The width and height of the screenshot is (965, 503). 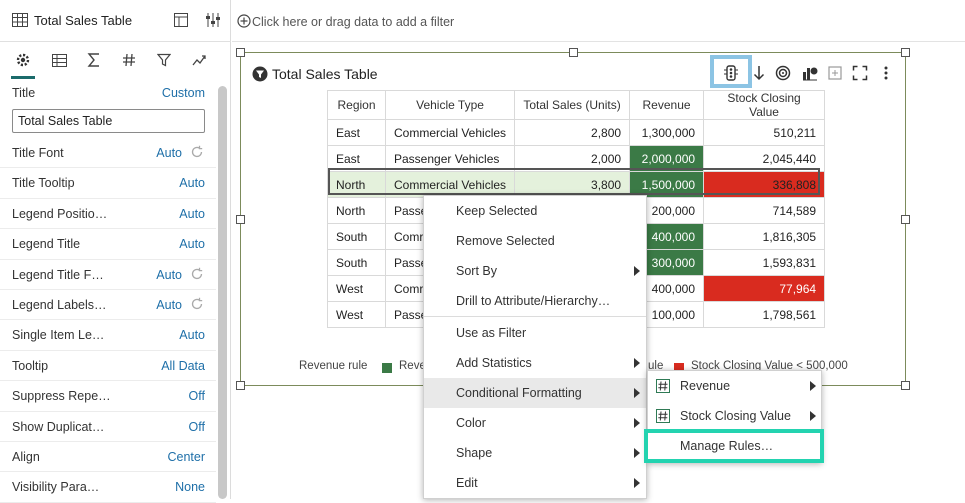 I want to click on target-button, so click(x=783, y=73).